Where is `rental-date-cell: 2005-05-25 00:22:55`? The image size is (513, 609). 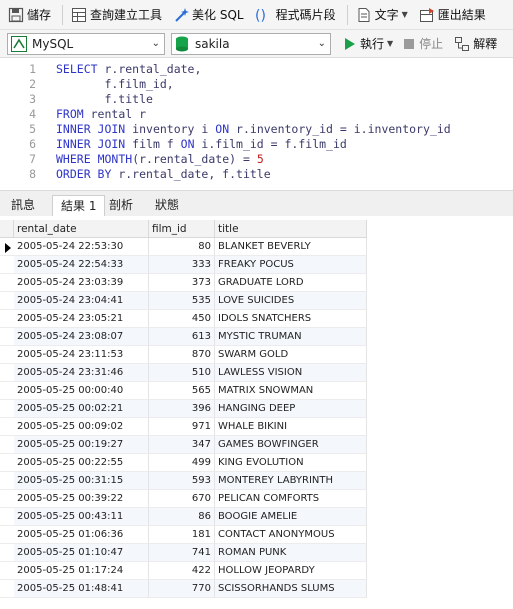 rental-date-cell: 2005-05-25 00:22:55 is located at coordinates (81, 463).